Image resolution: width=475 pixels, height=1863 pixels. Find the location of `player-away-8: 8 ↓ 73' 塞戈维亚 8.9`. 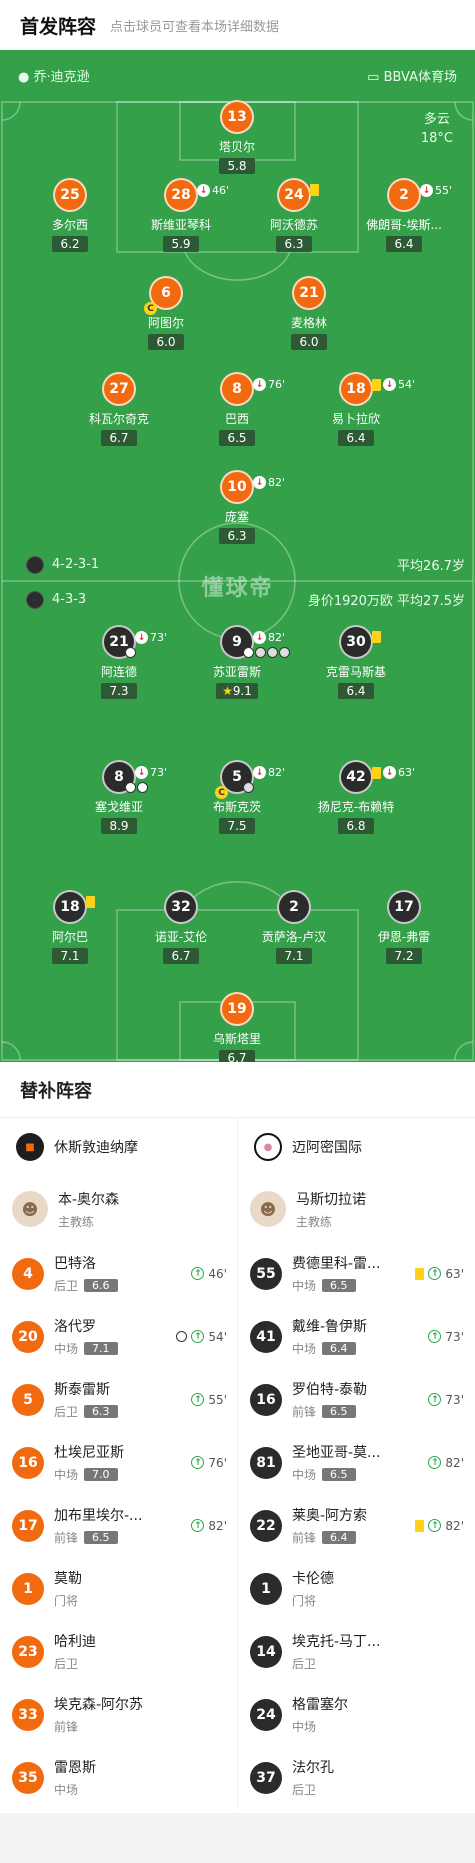

player-away-8: 8 ↓ 73' 塞戈维亚 8.9 is located at coordinates (119, 797).